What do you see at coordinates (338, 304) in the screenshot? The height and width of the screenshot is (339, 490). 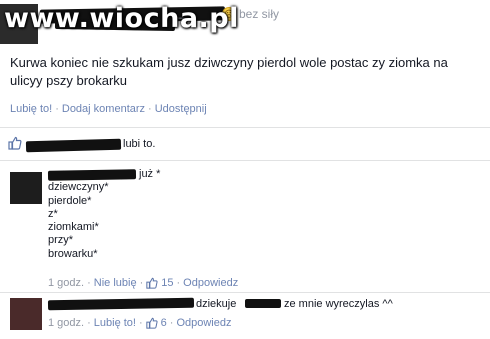 I see `comment-text-continued: ze mnie wyreczylas ^^` at bounding box center [338, 304].